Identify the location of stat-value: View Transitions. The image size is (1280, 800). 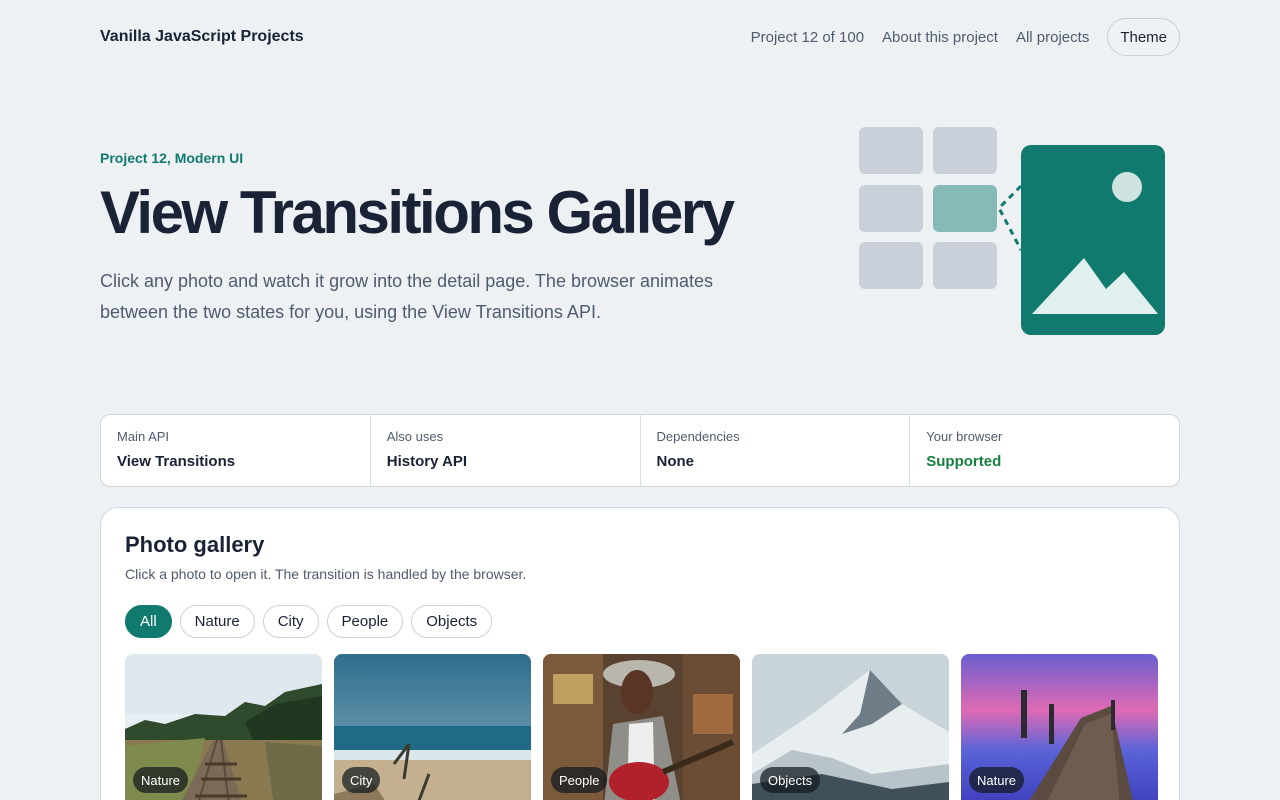
(176, 461).